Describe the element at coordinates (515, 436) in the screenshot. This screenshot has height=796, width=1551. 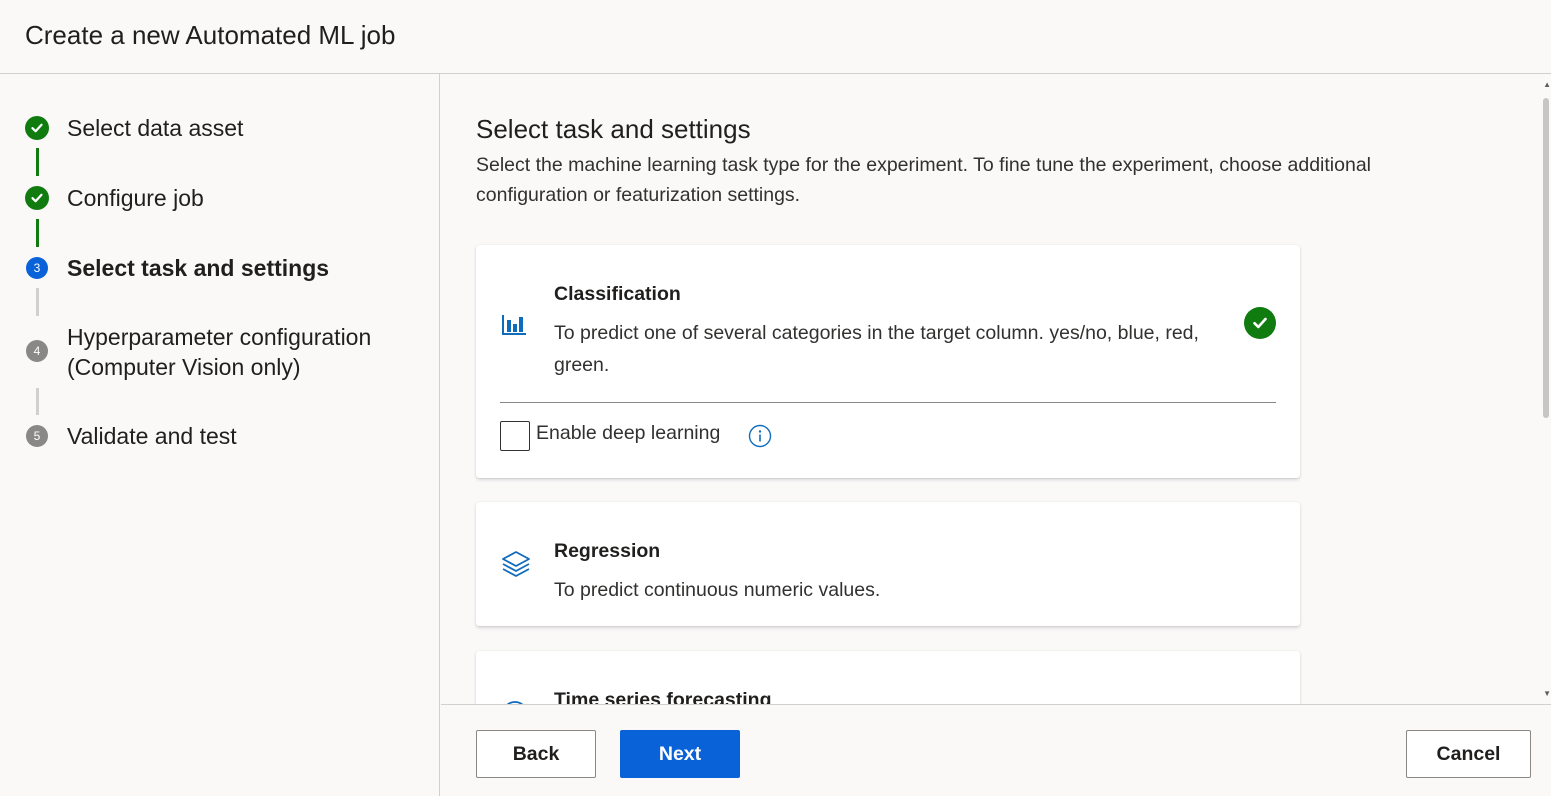
I see `enable-deep-learning-checkbox` at that location.